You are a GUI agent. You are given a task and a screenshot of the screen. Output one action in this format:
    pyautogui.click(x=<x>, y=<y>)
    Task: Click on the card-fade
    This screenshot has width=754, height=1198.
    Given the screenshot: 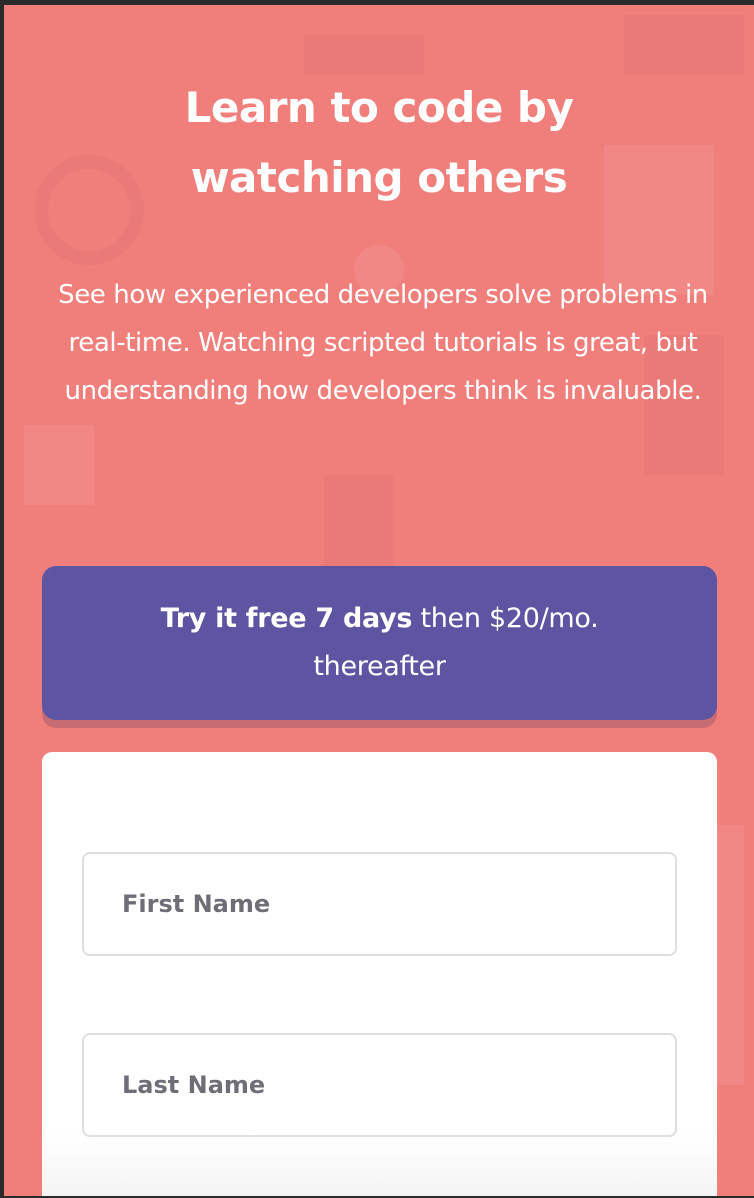 What is the action you would take?
    pyautogui.click(x=379, y=1164)
    